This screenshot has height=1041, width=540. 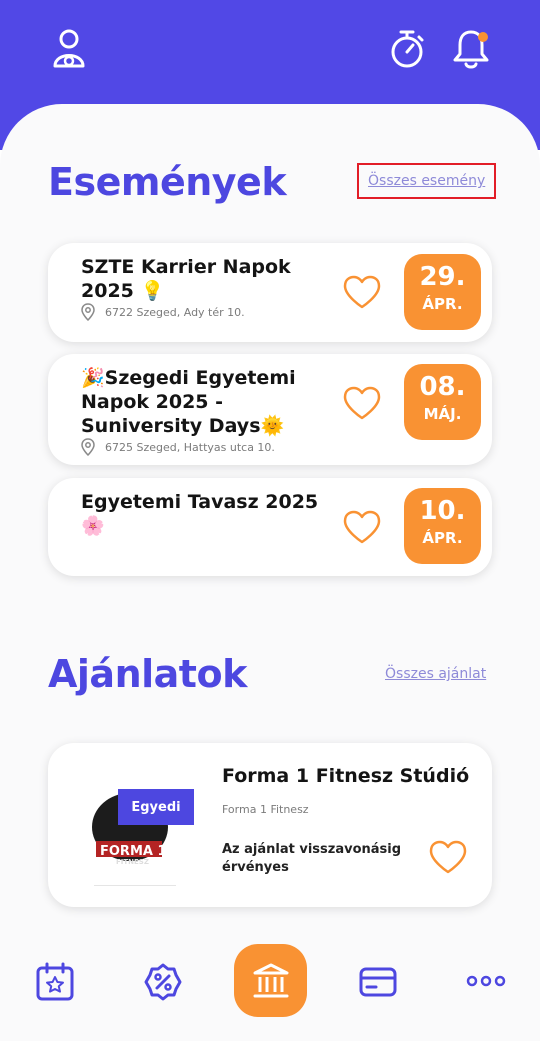 I want to click on logo-divider, so click(x=135, y=885).